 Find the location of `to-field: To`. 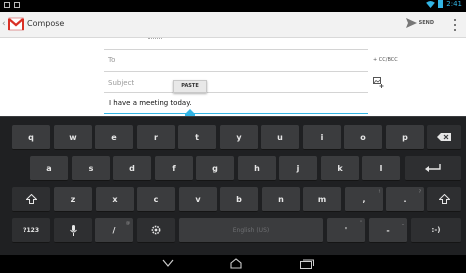

to-field: To is located at coordinates (111, 60).